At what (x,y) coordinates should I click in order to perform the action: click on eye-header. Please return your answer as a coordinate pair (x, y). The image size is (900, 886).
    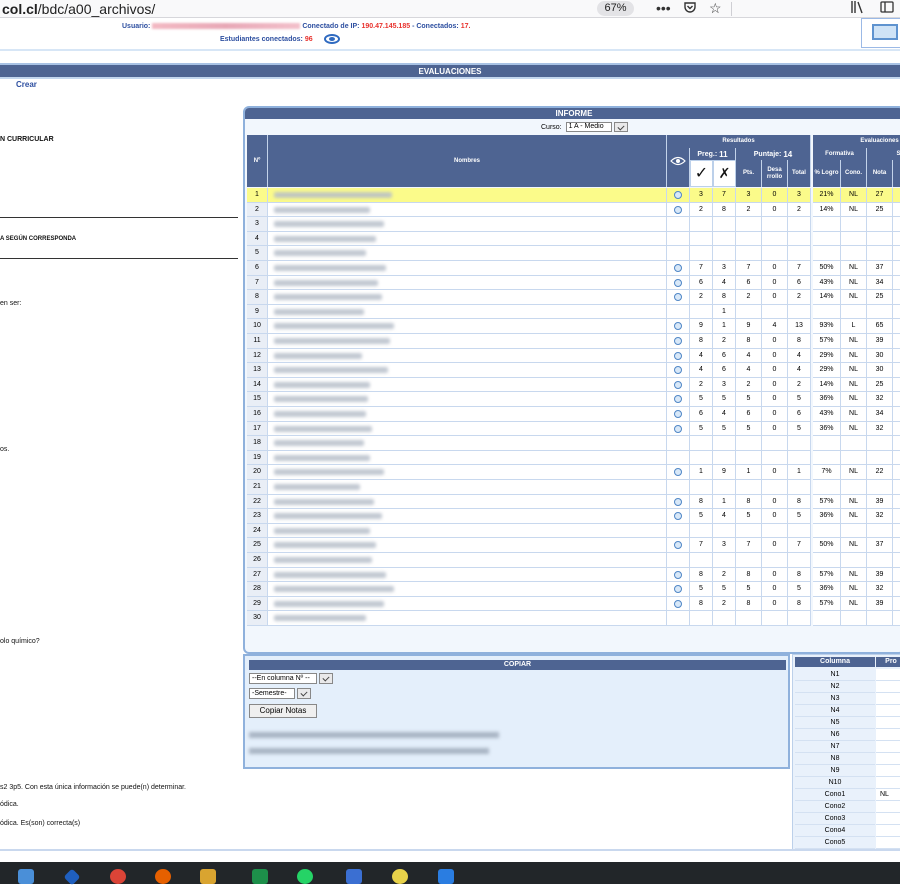
    Looking at the image, I should click on (678, 160).